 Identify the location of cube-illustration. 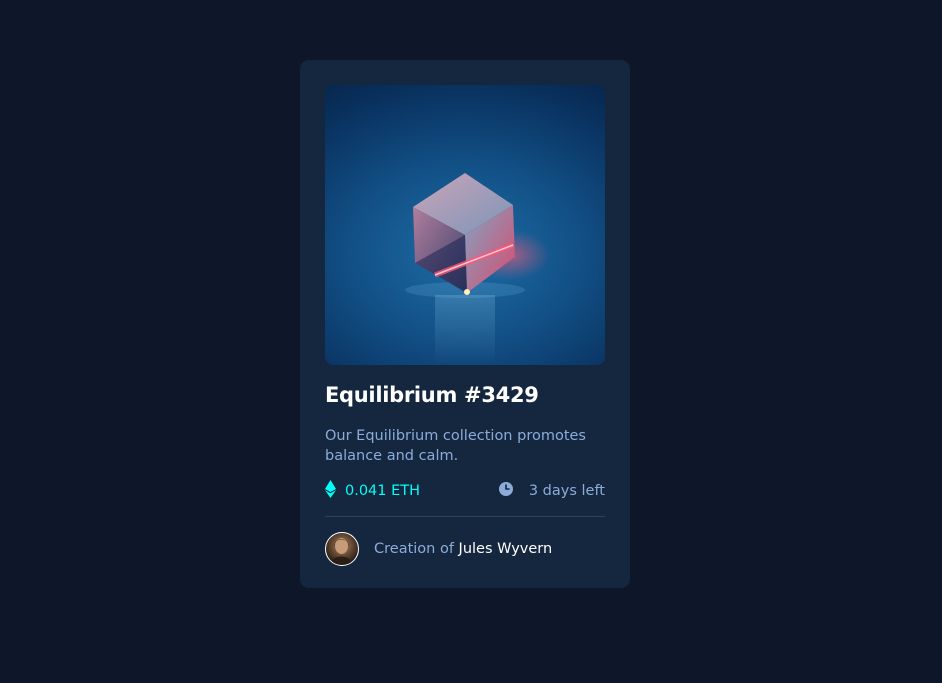
(477, 269).